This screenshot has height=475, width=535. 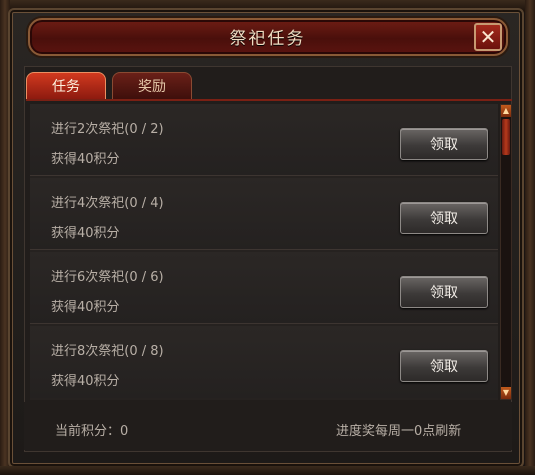 What do you see at coordinates (506, 252) in the screenshot?
I see `scrollbar: ▲ ▼` at bounding box center [506, 252].